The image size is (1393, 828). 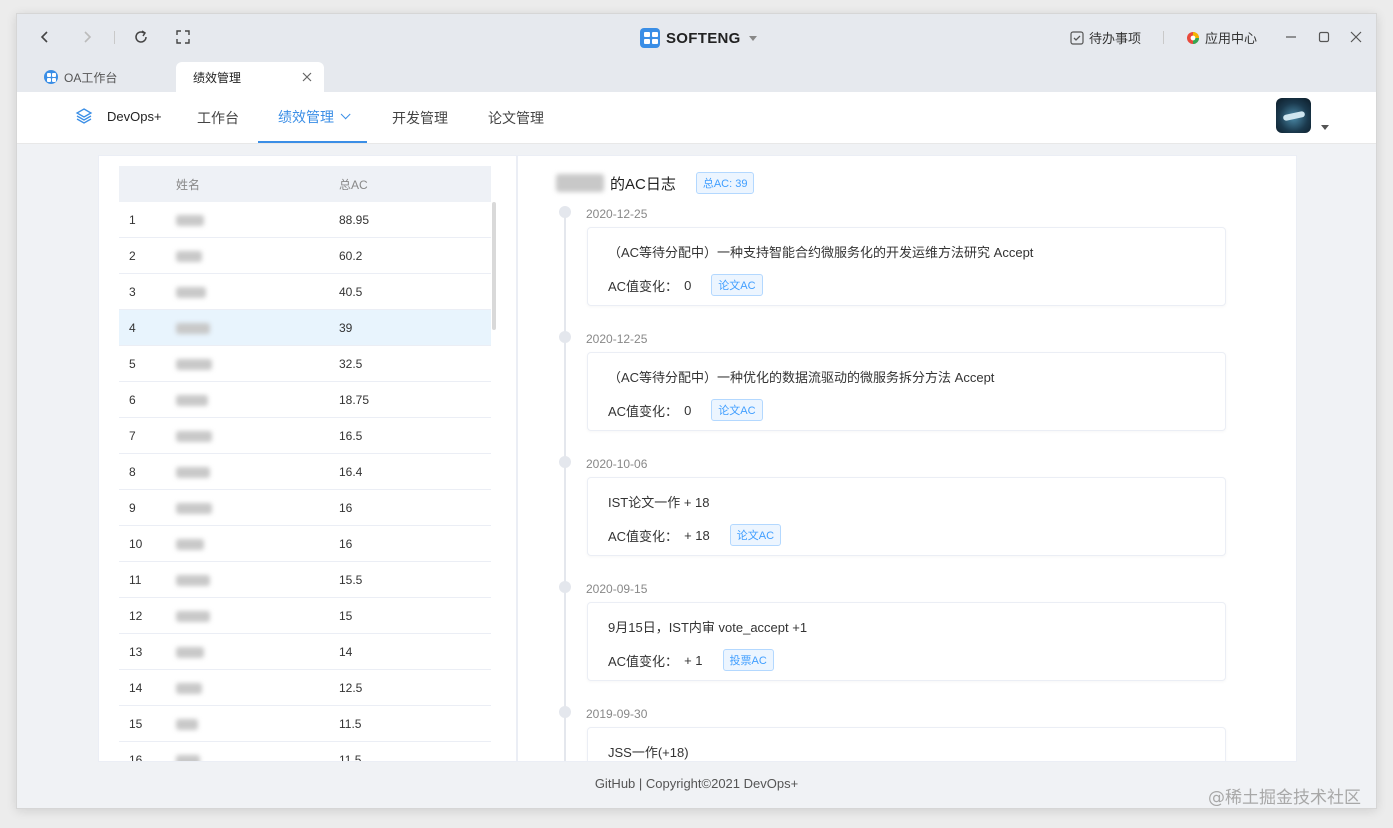 What do you see at coordinates (696, 118) in the screenshot?
I see `main-nav: DevOps+ 工作台 绩效管理 开发管理 论文管理` at bounding box center [696, 118].